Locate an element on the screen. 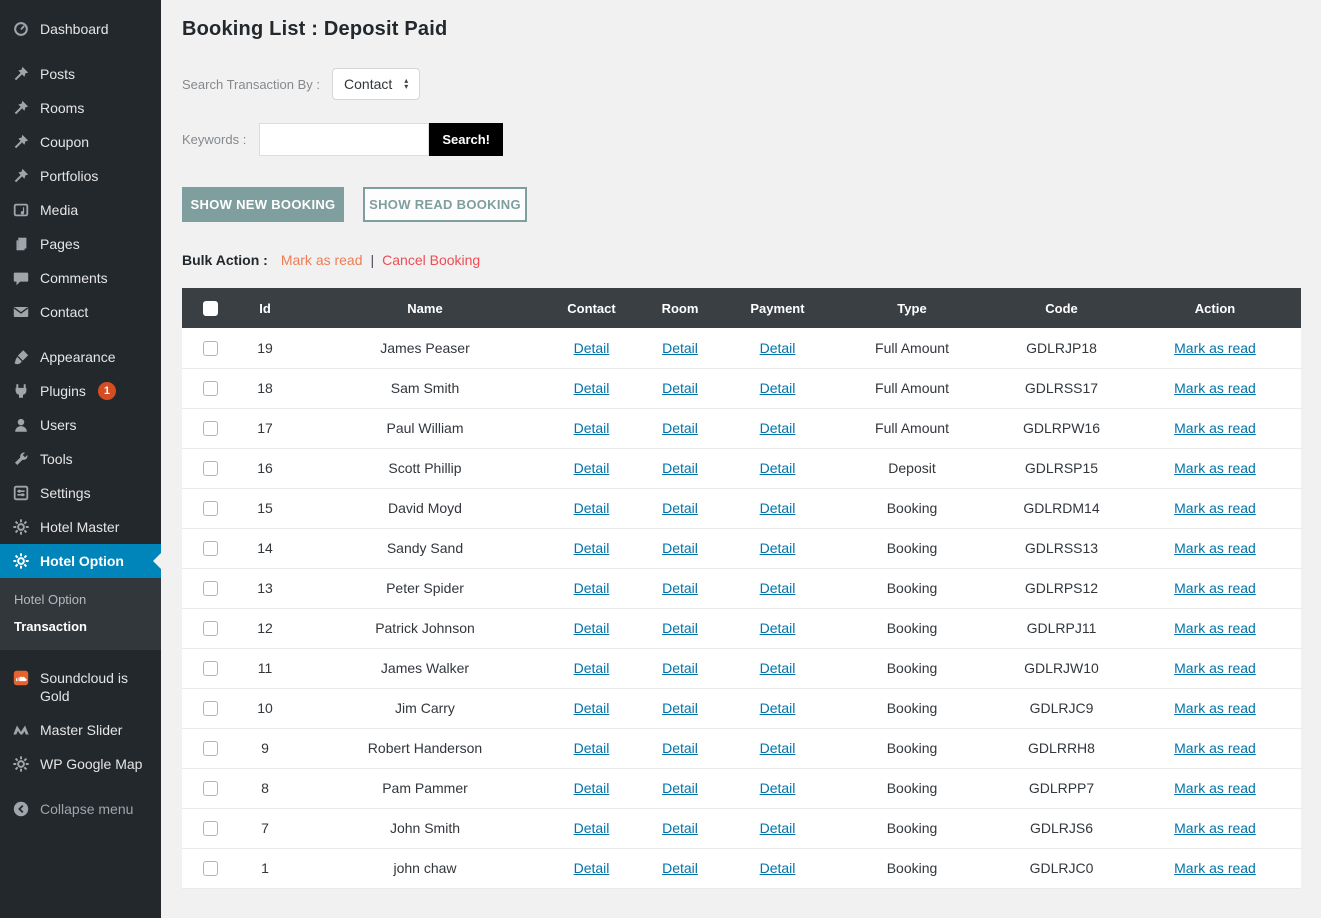 The width and height of the screenshot is (1321, 918). sidebar-item-wp-google-map: WP Google Map is located at coordinates (80, 764).